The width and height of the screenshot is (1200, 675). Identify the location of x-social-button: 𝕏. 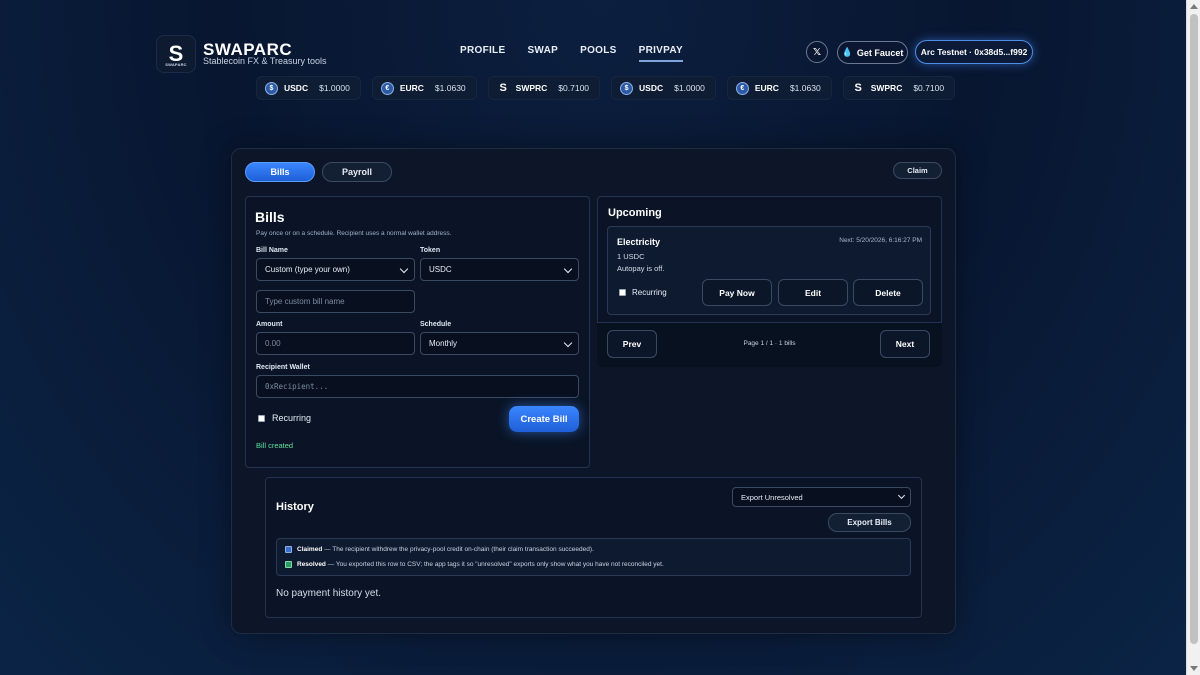
(817, 52).